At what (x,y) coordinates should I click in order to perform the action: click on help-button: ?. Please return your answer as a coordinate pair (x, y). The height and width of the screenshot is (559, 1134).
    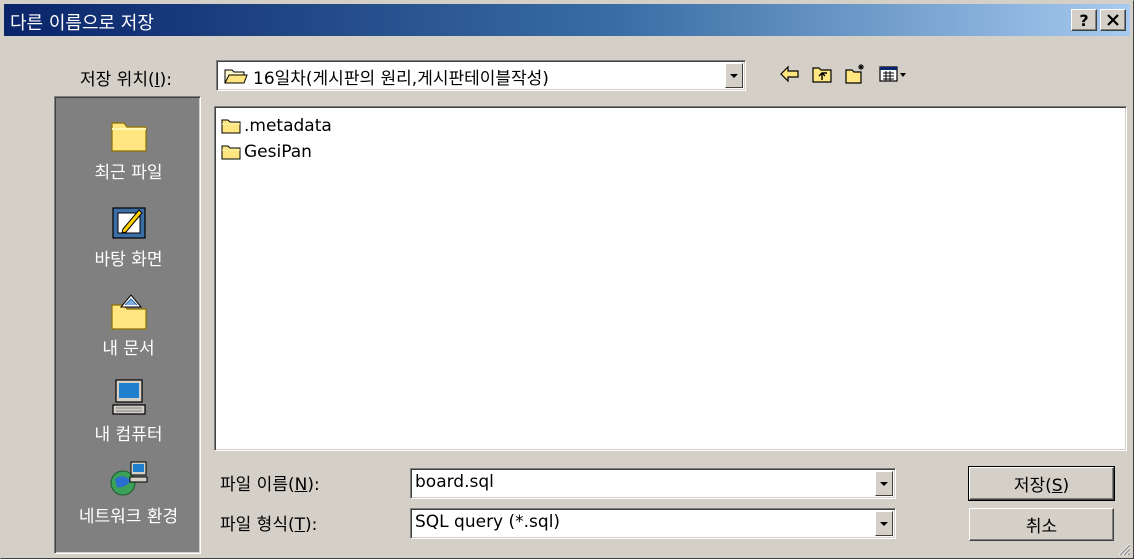
    Looking at the image, I should click on (1084, 20).